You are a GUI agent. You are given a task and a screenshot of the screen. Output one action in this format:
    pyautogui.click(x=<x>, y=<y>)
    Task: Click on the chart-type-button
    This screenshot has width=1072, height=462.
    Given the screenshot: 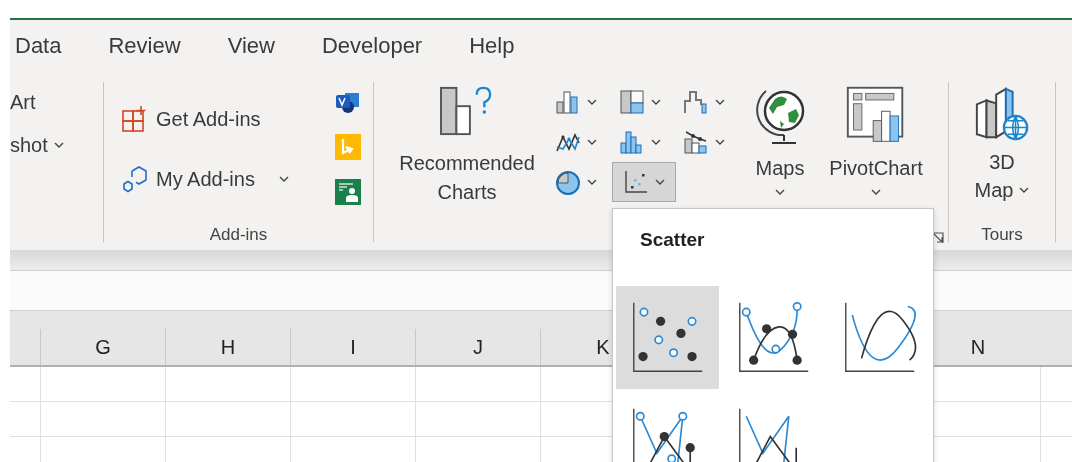 What is the action you would take?
    pyautogui.click(x=644, y=182)
    